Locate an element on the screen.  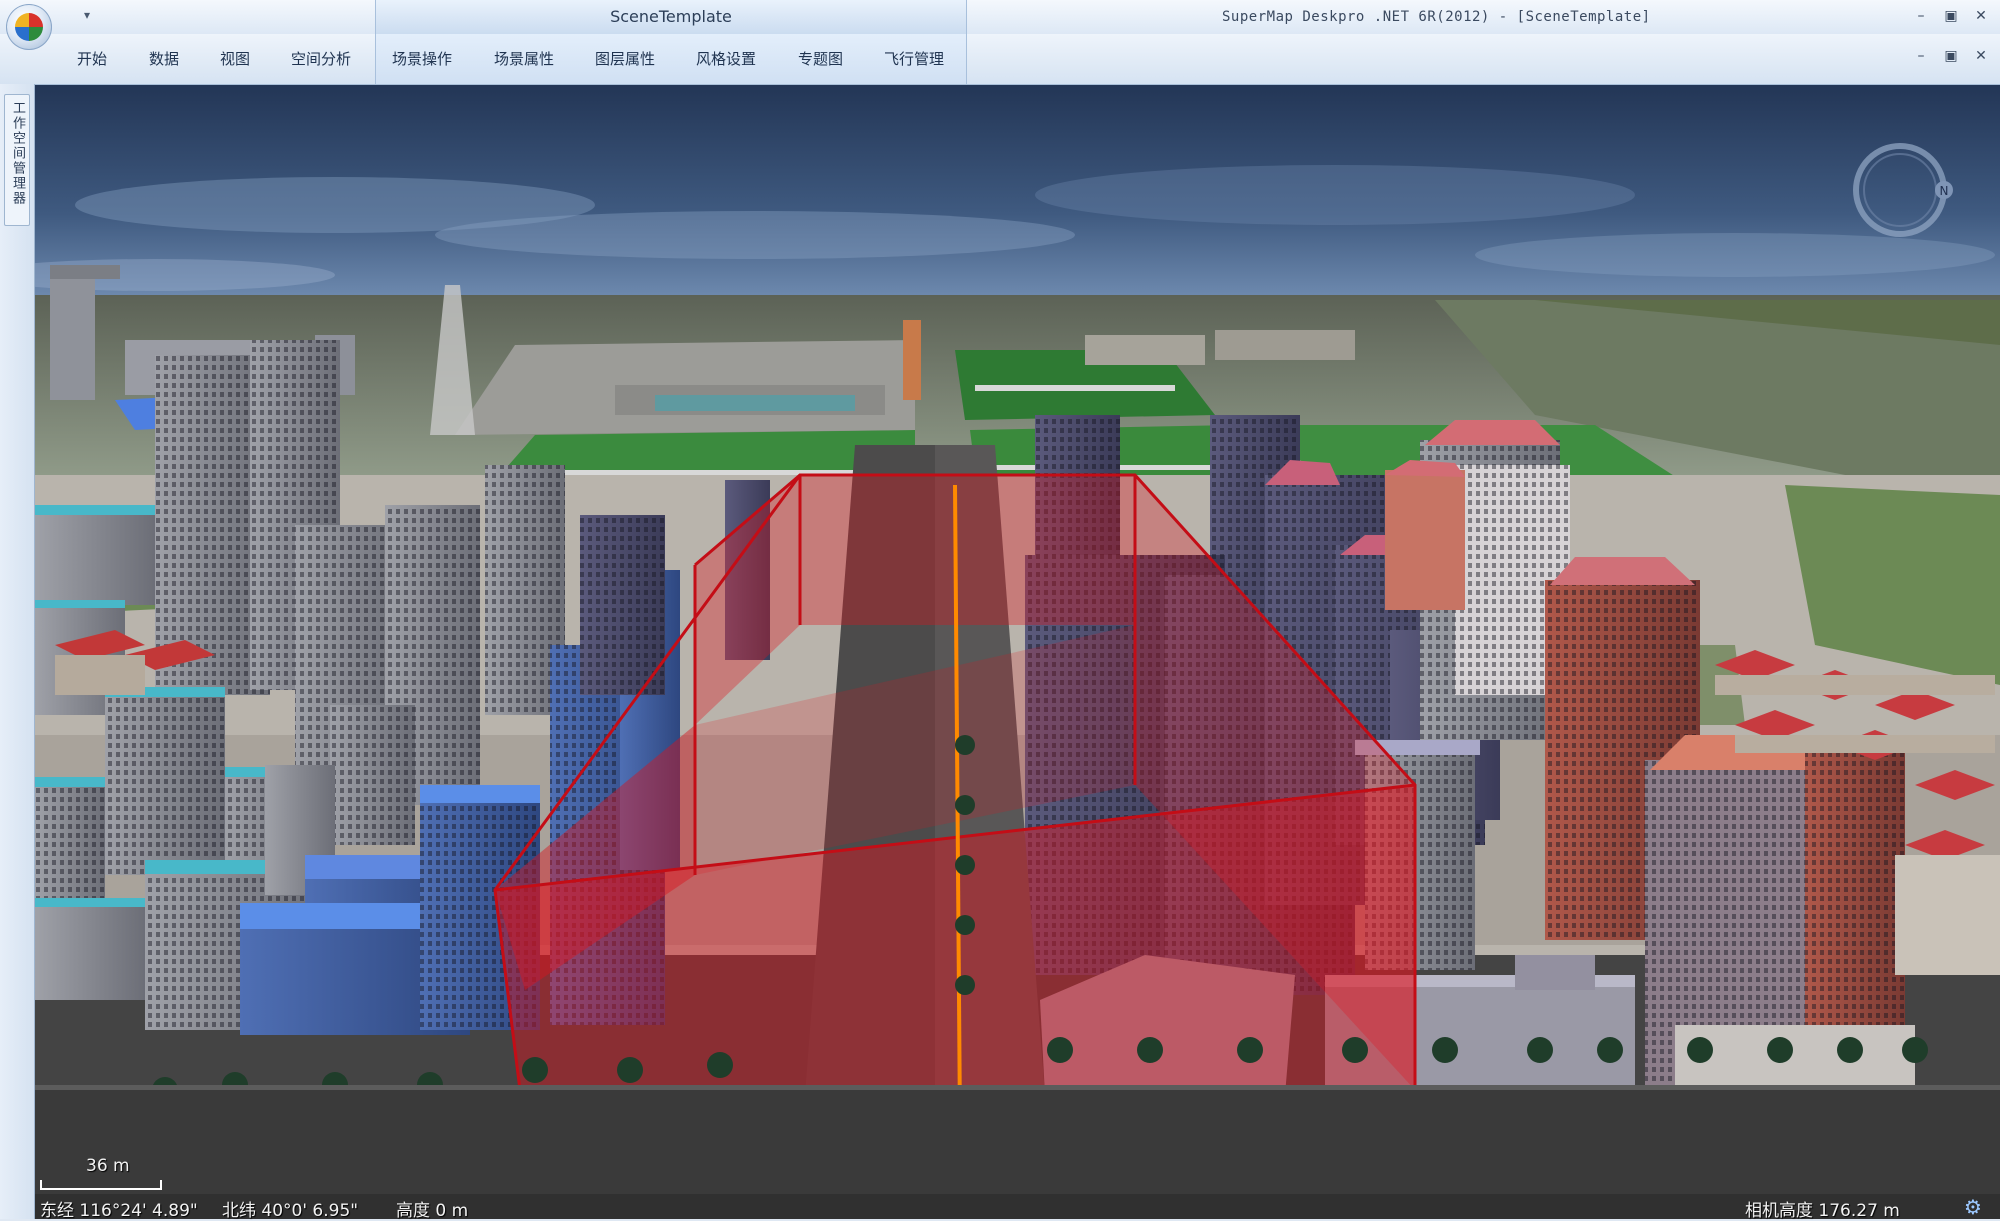
document-title: SceneTemplate is located at coordinates (671, 17).